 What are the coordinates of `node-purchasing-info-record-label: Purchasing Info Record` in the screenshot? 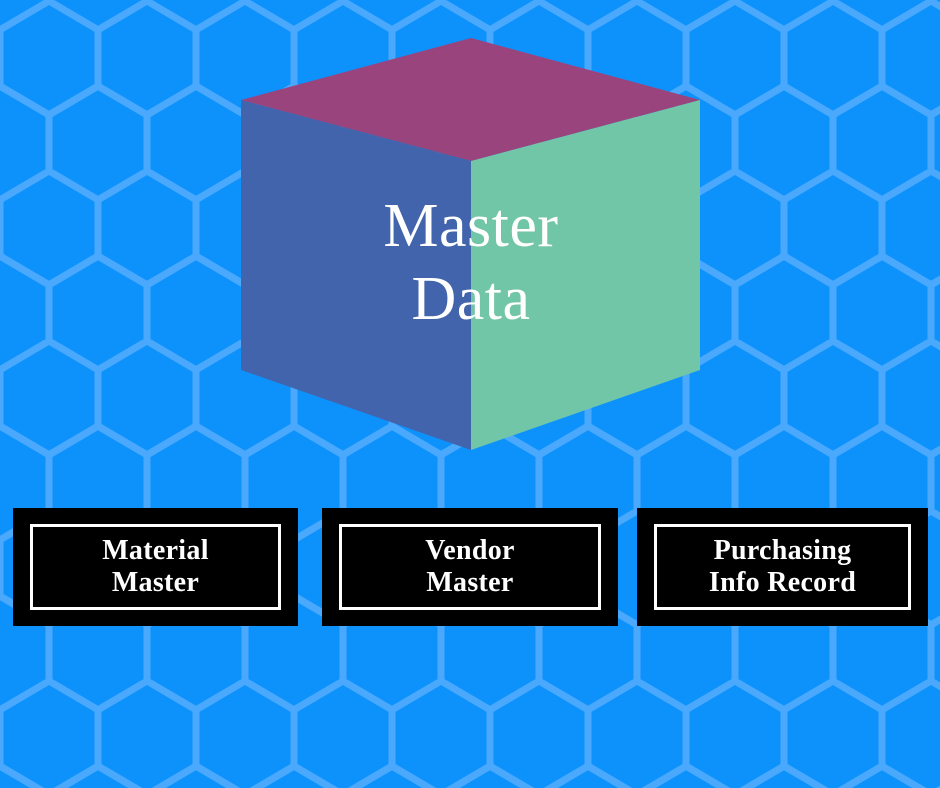 It's located at (782, 566).